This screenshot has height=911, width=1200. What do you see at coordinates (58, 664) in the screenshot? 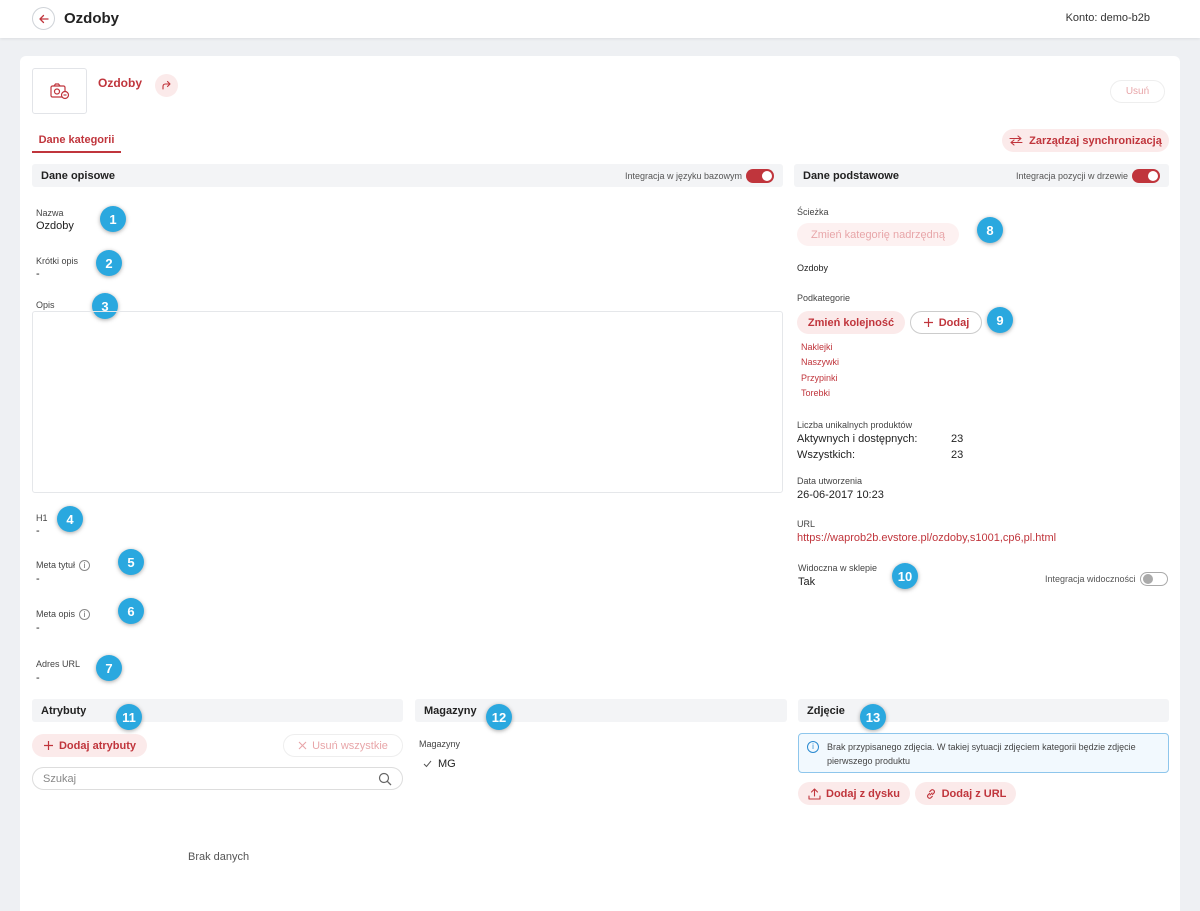
I see `url-address-label: Adres URL` at bounding box center [58, 664].